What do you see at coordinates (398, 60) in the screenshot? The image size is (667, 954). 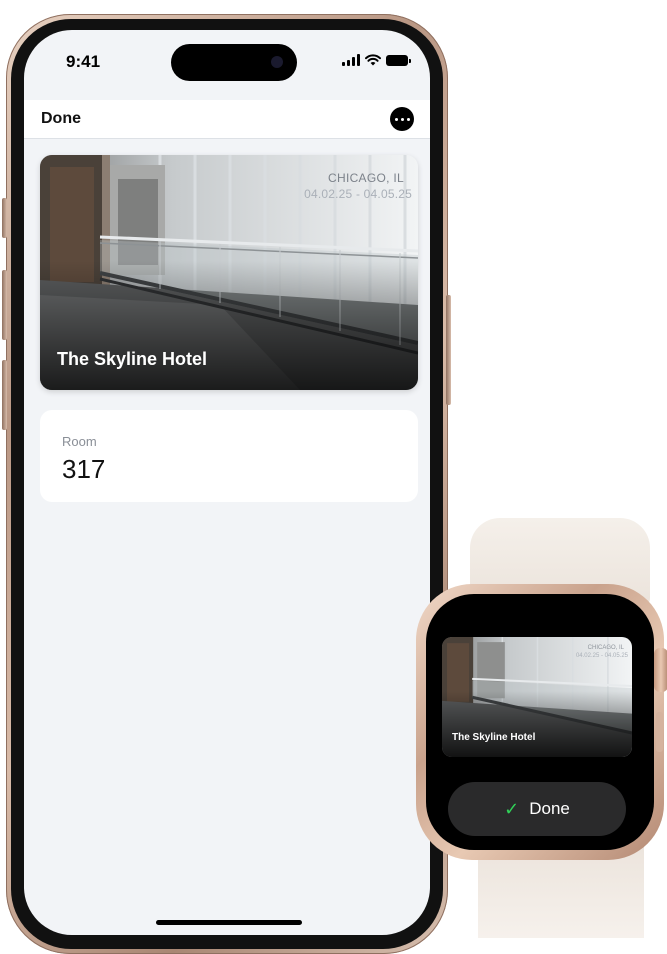 I see `battery-icon` at bounding box center [398, 60].